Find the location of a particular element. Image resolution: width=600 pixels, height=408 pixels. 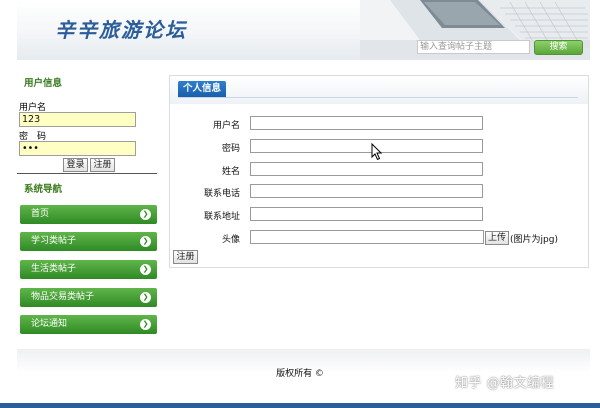

site-header: 辛辛旅游论坛 搜索 is located at coordinates (303, 30).